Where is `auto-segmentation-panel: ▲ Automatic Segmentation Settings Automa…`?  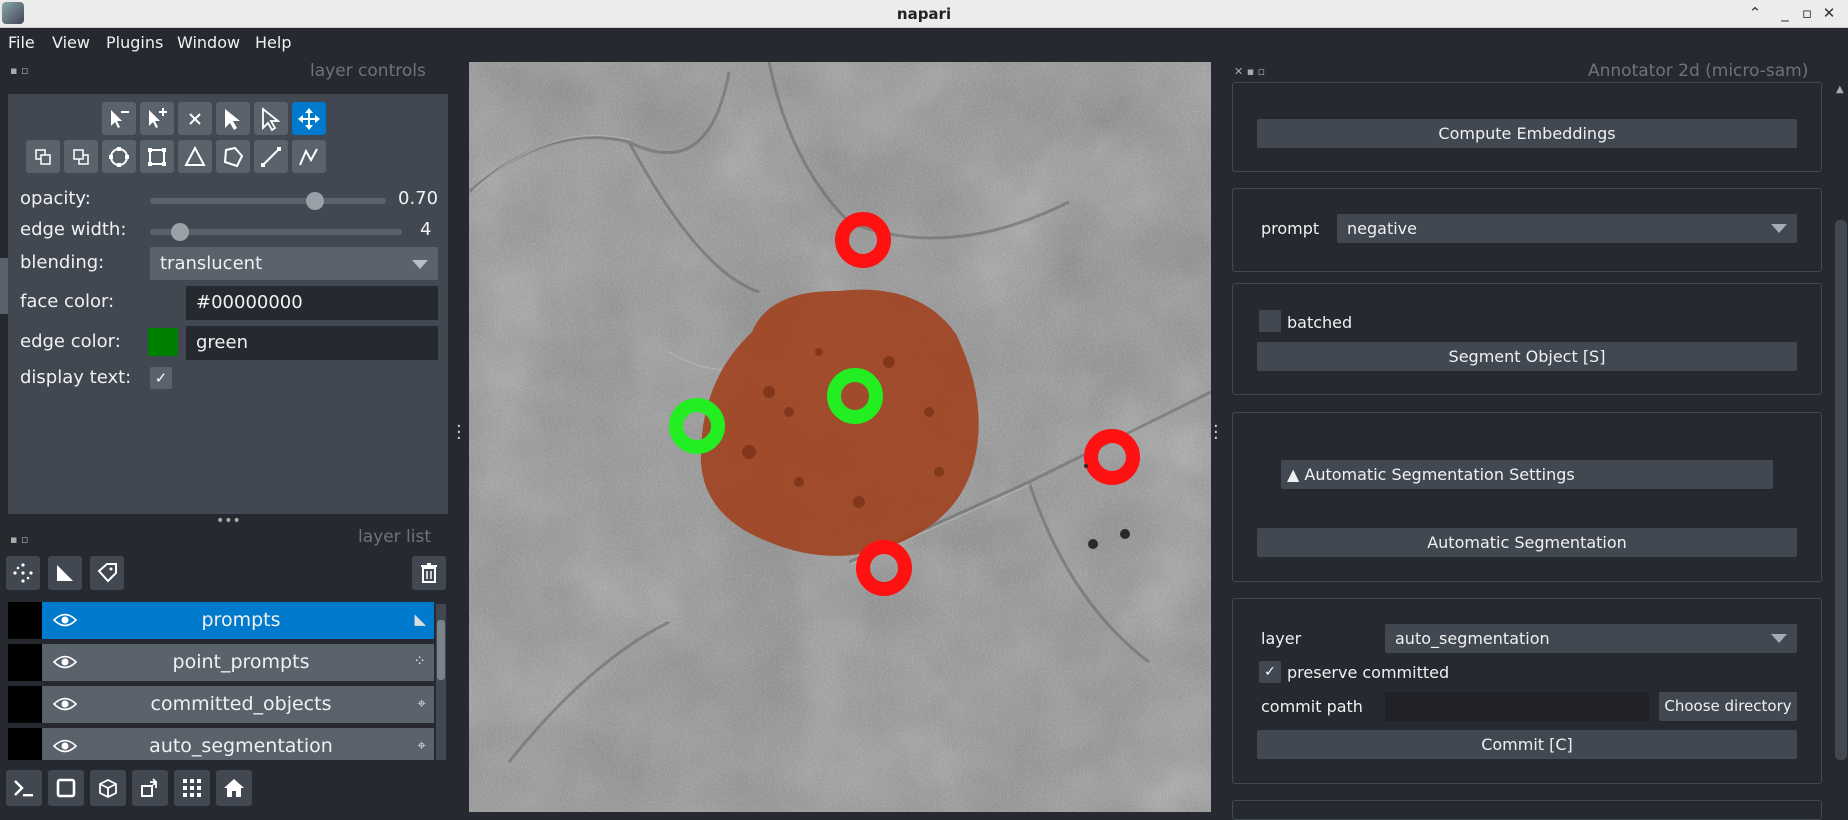 auto-segmentation-panel: ▲ Automatic Segmentation Settings Automa… is located at coordinates (1527, 497).